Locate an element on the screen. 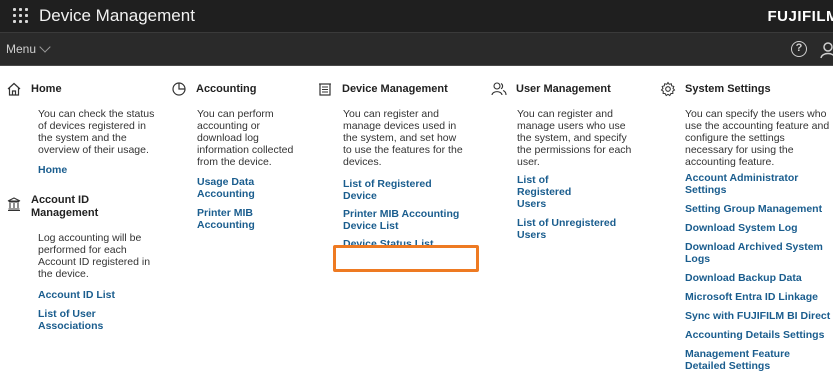  pie-chart-icon is located at coordinates (179, 89).